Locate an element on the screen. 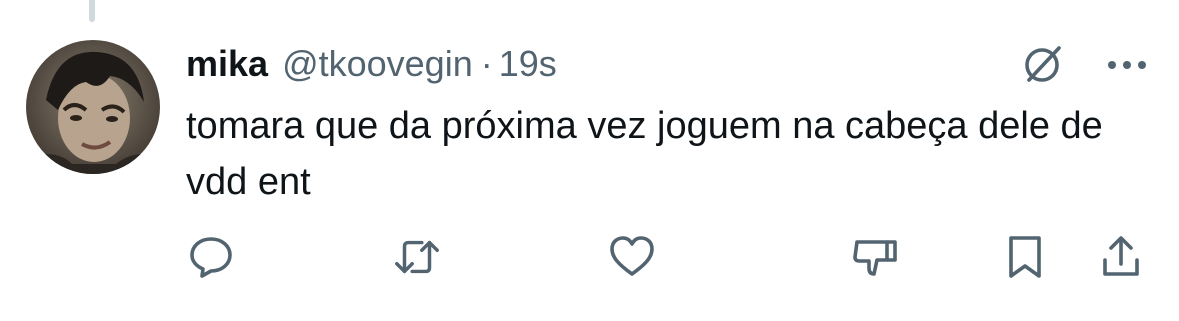 This screenshot has width=1179, height=321. thread-line is located at coordinates (92, 11).